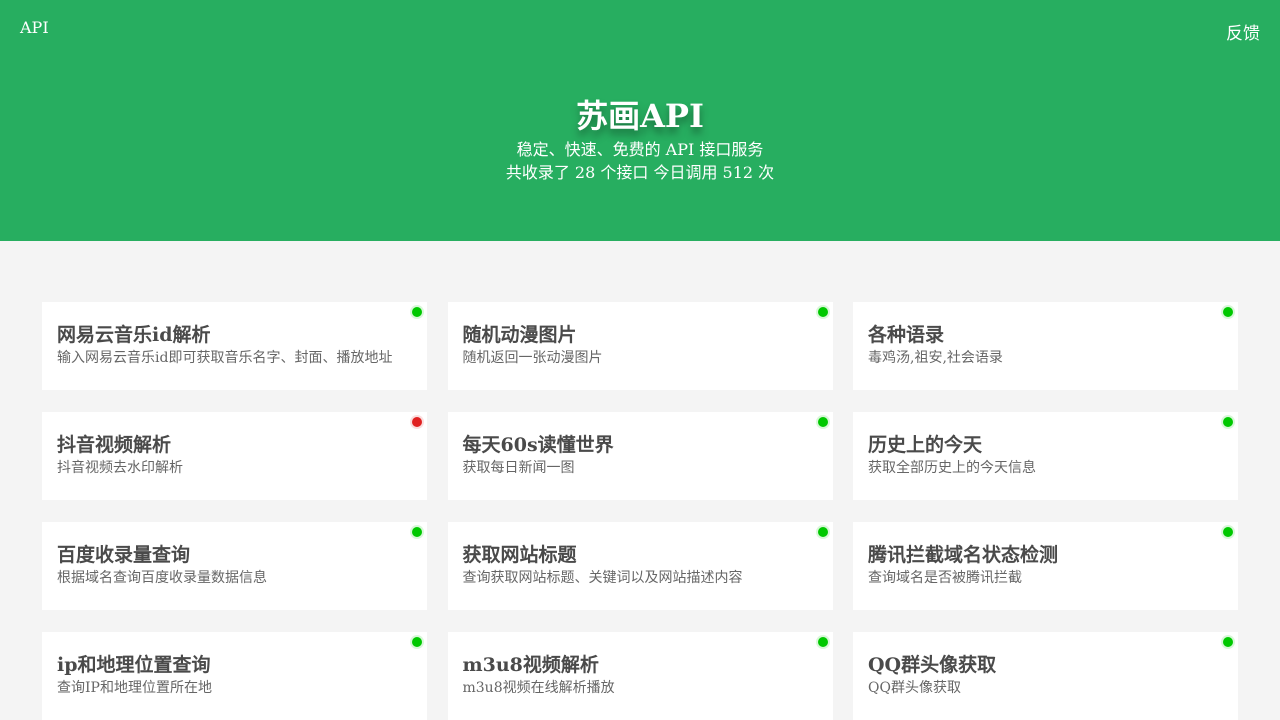 The image size is (1280, 720). I want to click on api-card-title: 百度收录量查询, so click(124, 555).